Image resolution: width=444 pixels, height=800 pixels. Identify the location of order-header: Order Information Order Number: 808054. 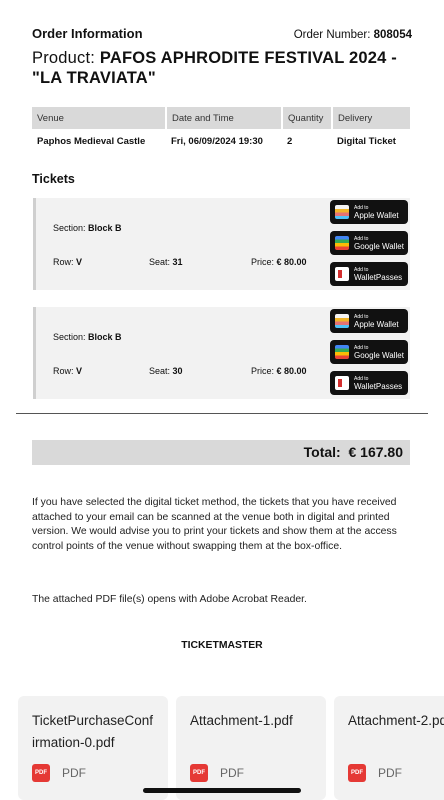
(222, 33).